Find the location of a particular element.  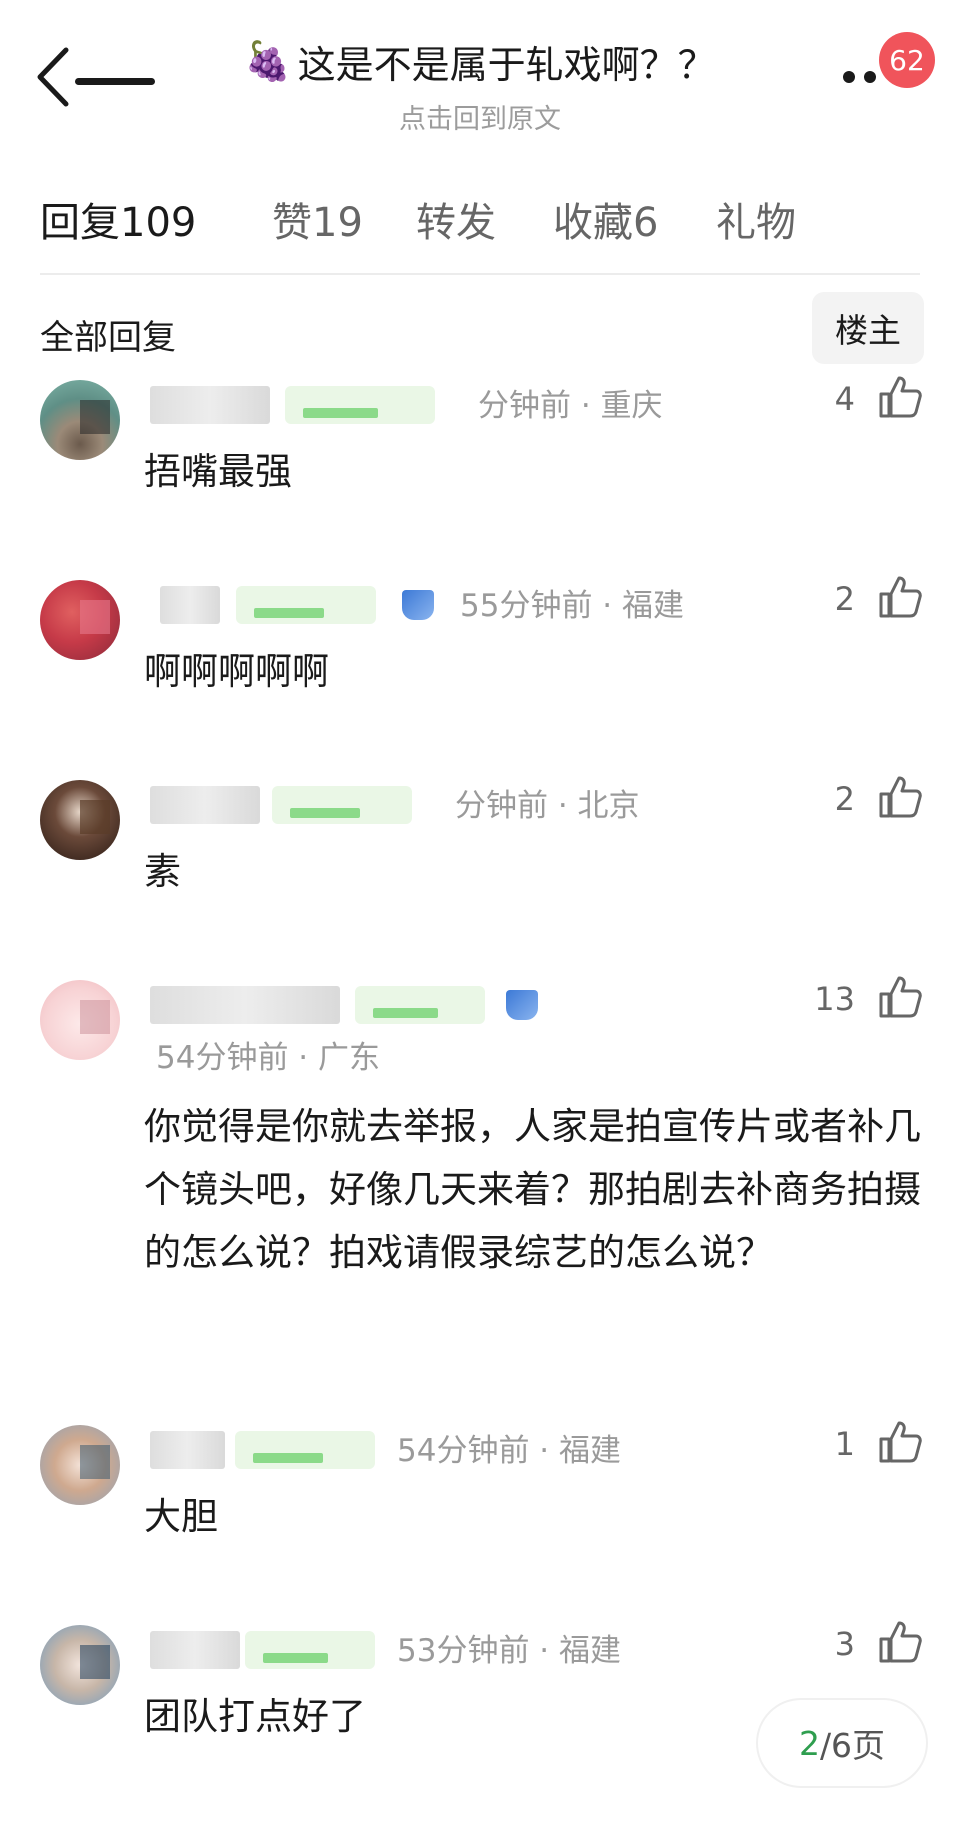

current-page: 2 is located at coordinates (809, 1743).